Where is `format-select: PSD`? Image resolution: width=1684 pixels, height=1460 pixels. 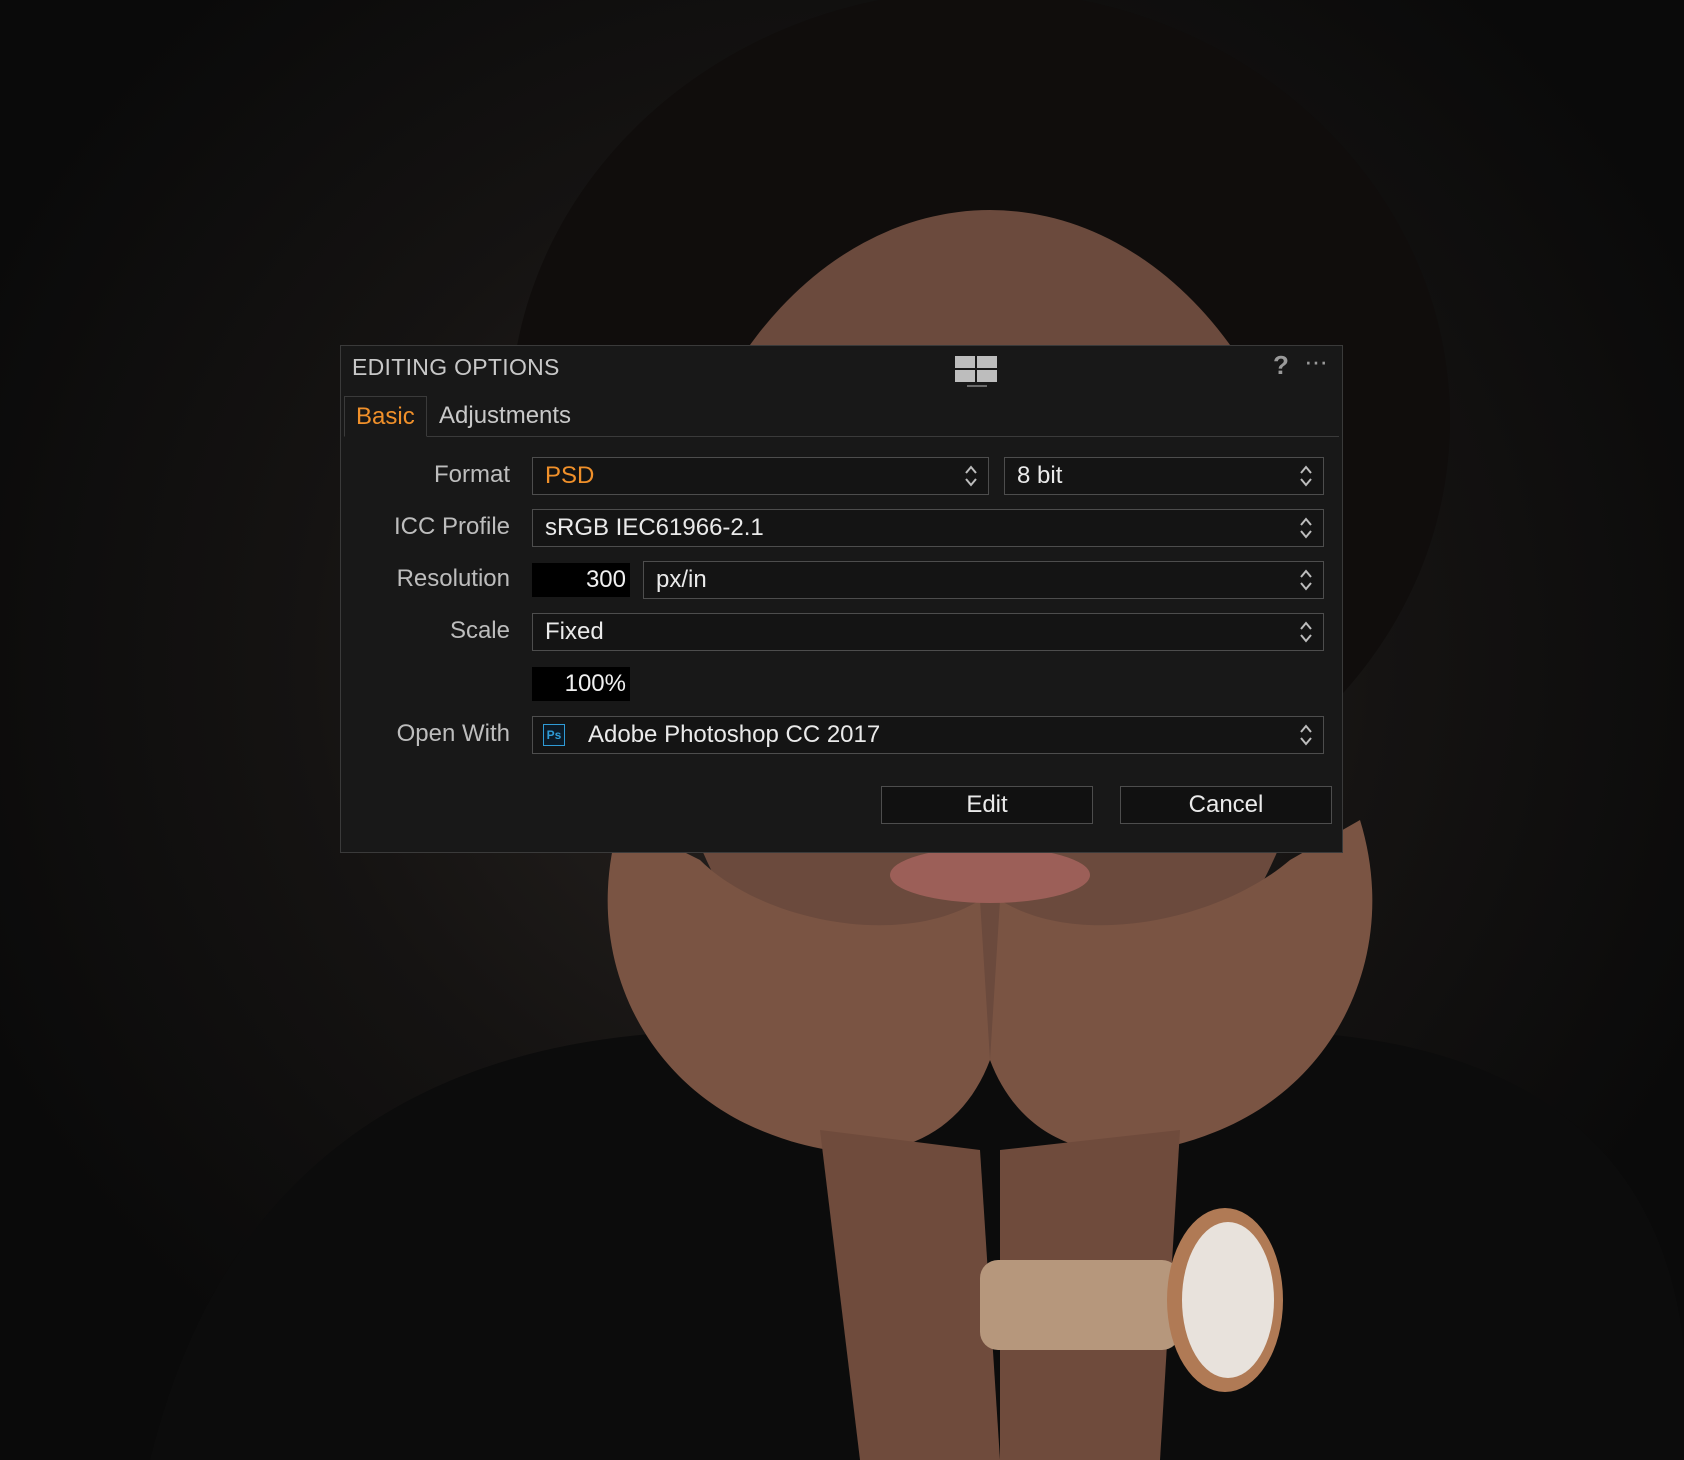
format-select: PSD is located at coordinates (760, 476).